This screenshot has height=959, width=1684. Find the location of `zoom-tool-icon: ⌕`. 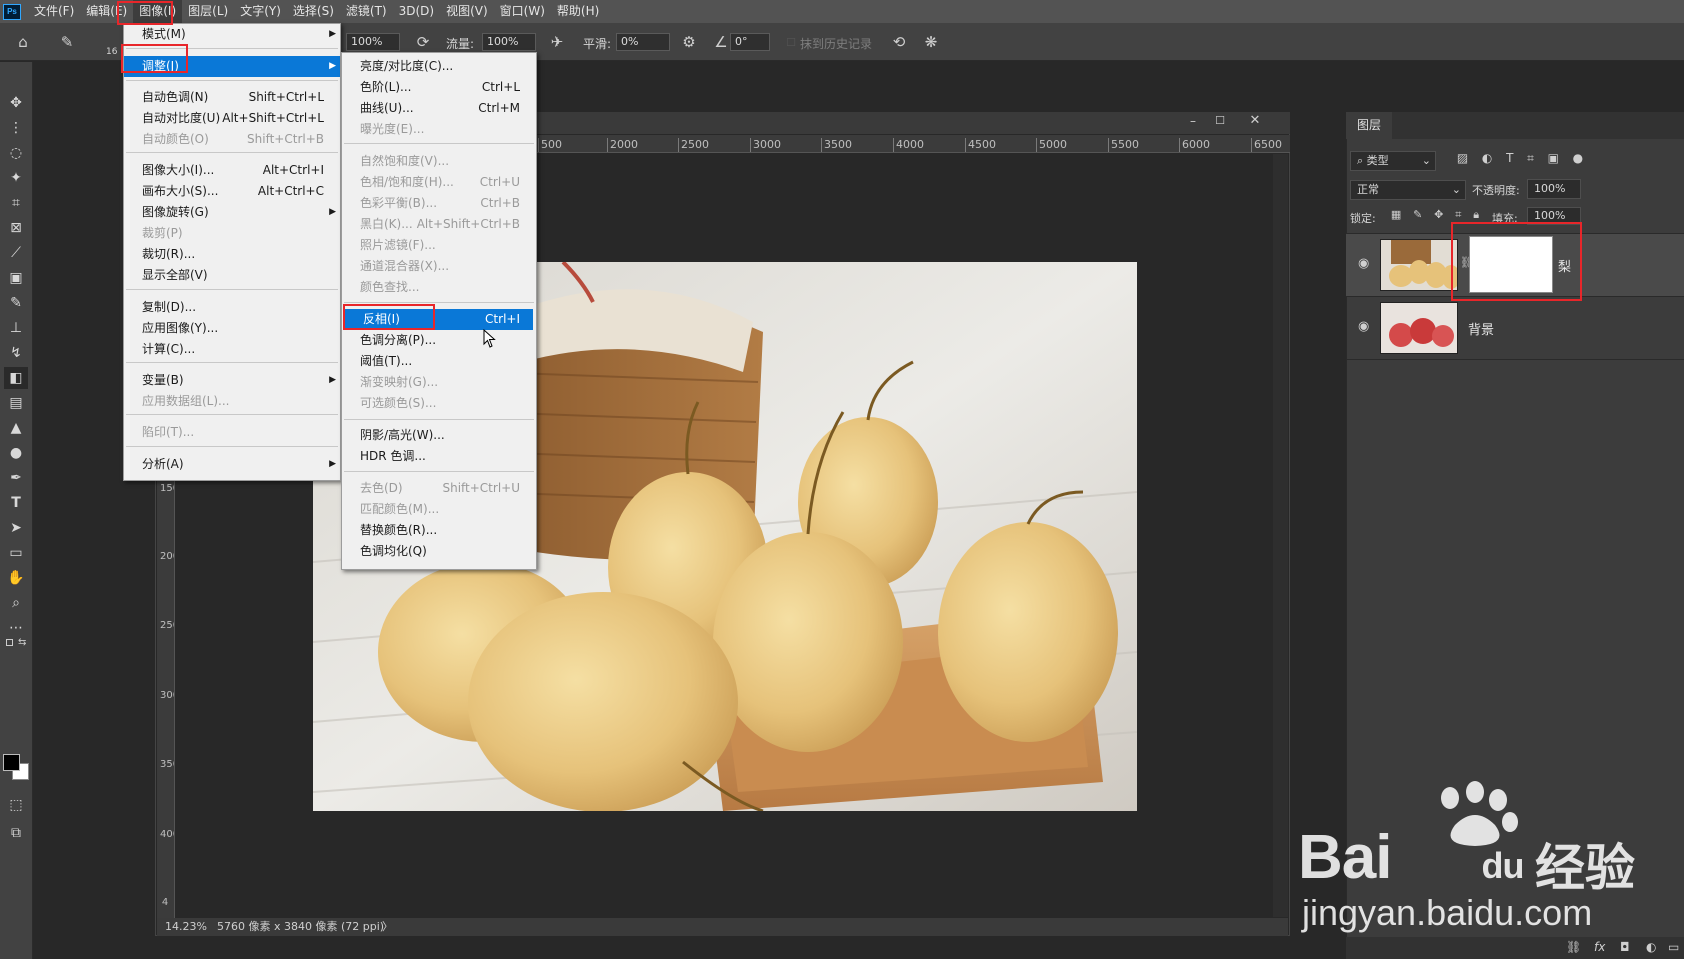

zoom-tool-icon: ⌕ is located at coordinates (16, 603).